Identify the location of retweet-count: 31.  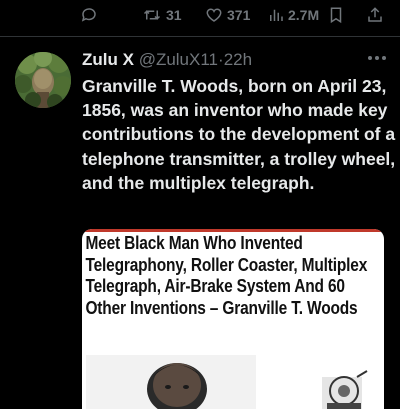
(174, 15).